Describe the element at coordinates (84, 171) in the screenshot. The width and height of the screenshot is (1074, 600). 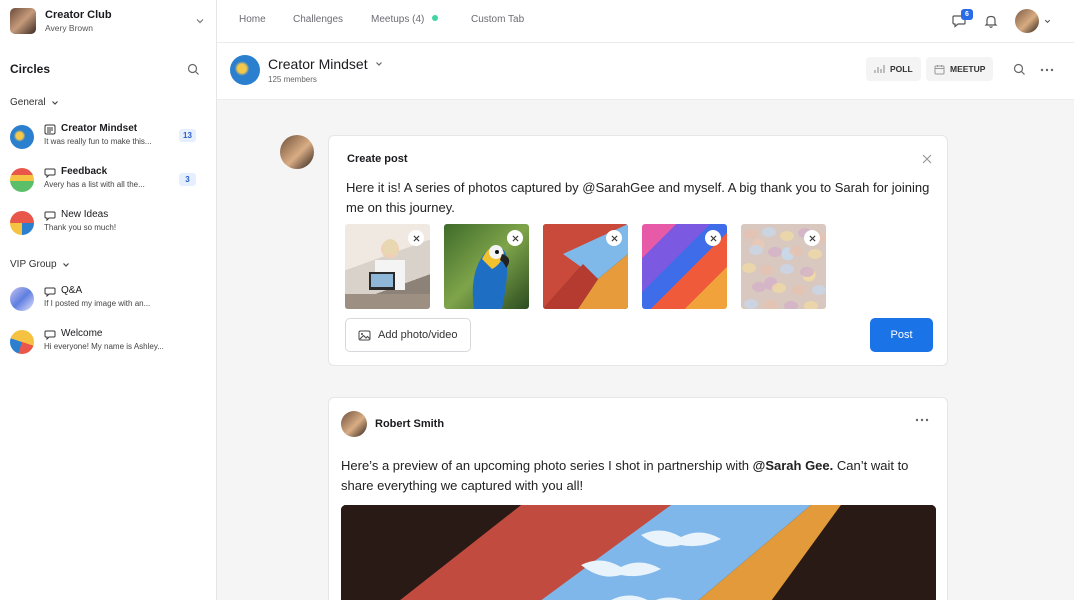
I see `sidebar-item-label: Feedback` at that location.